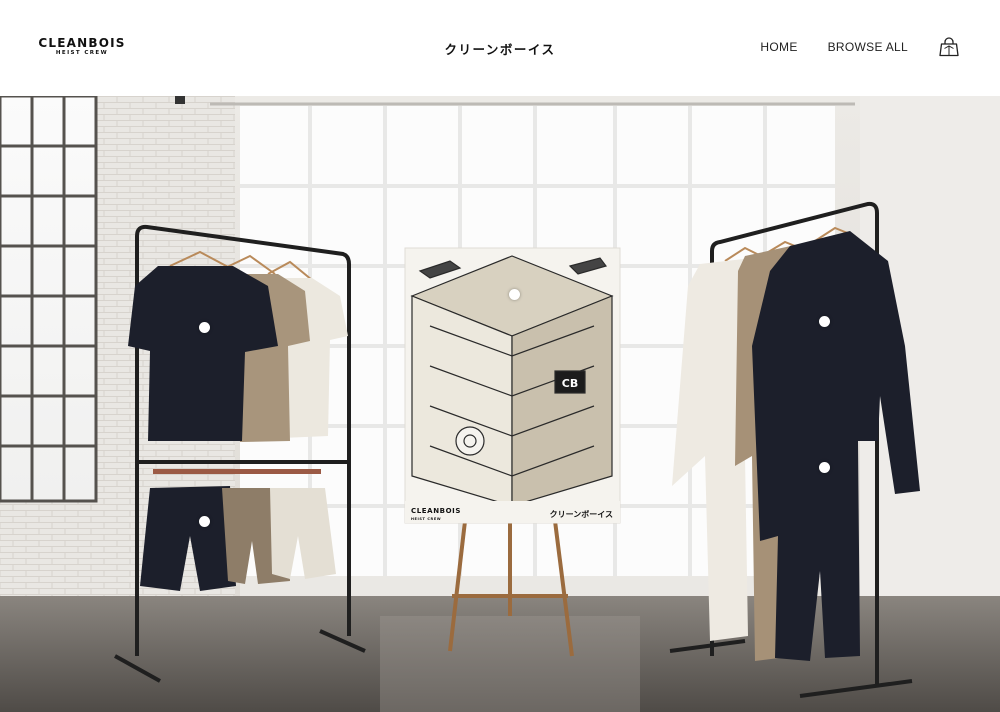 The width and height of the screenshot is (1000, 712). What do you see at coordinates (204, 521) in the screenshot?
I see `product-hotspot-shorts` at bounding box center [204, 521].